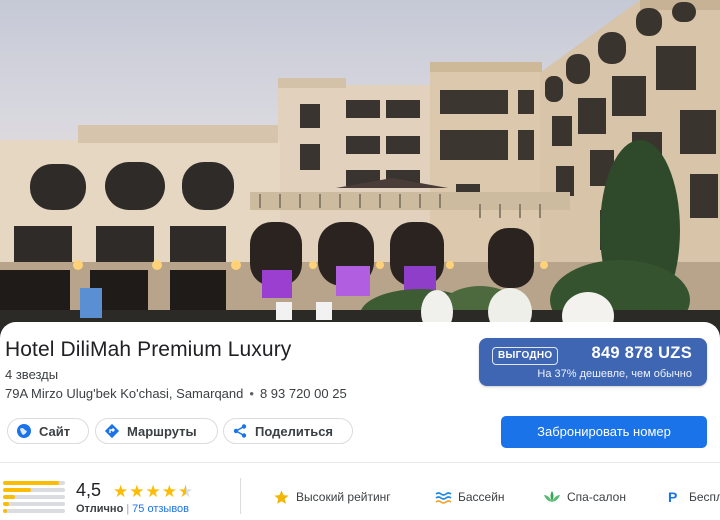  I want to click on rating-summary: Отлично | 75 отзывов, so click(132, 509).